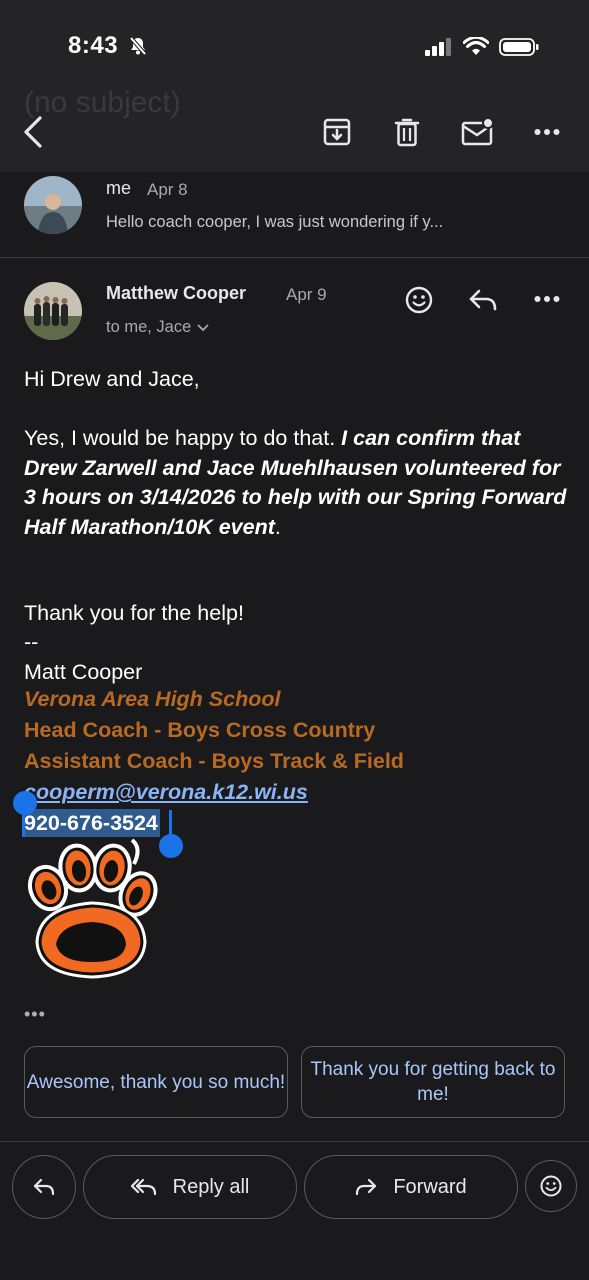 The height and width of the screenshot is (1280, 589). Describe the element at coordinates (176, 293) in the screenshot. I see `sender-name: Matthew Cooper` at that location.